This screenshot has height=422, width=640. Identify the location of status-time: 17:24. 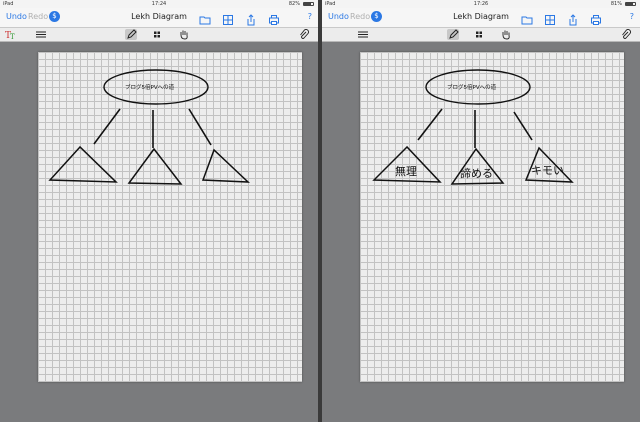
(159, 4).